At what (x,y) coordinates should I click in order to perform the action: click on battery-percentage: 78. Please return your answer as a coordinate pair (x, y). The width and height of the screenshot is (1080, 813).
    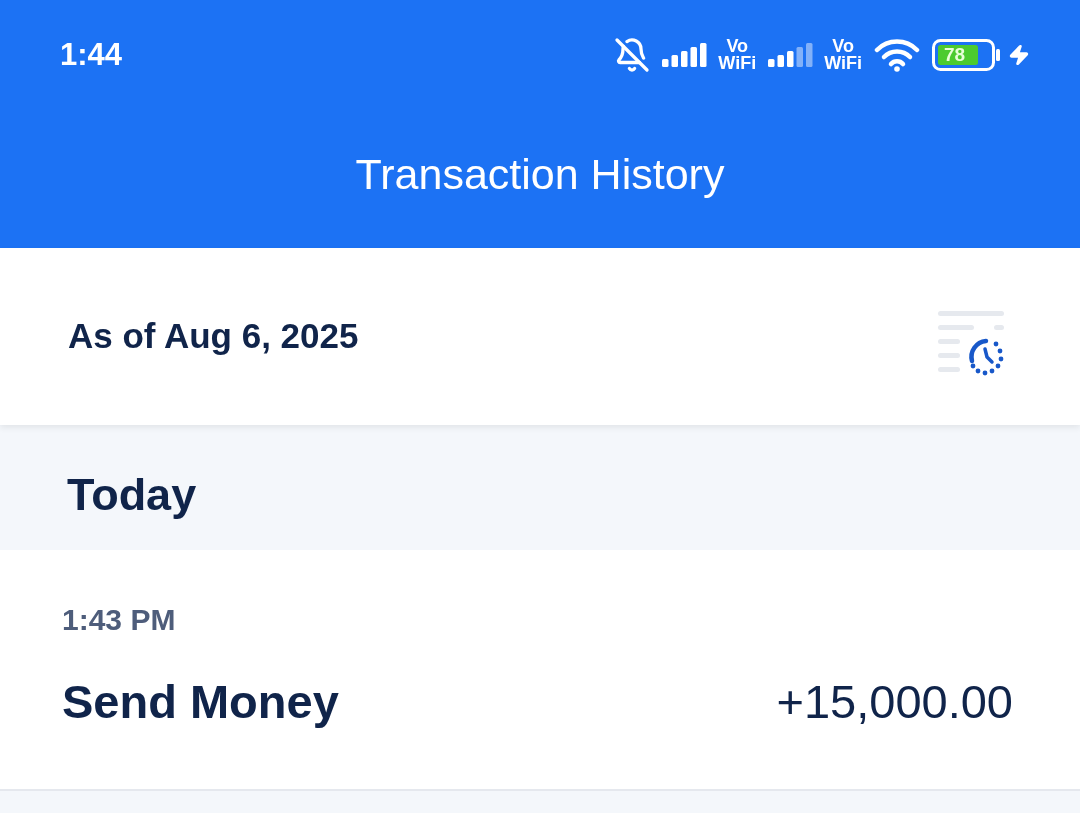
    Looking at the image, I should click on (955, 55).